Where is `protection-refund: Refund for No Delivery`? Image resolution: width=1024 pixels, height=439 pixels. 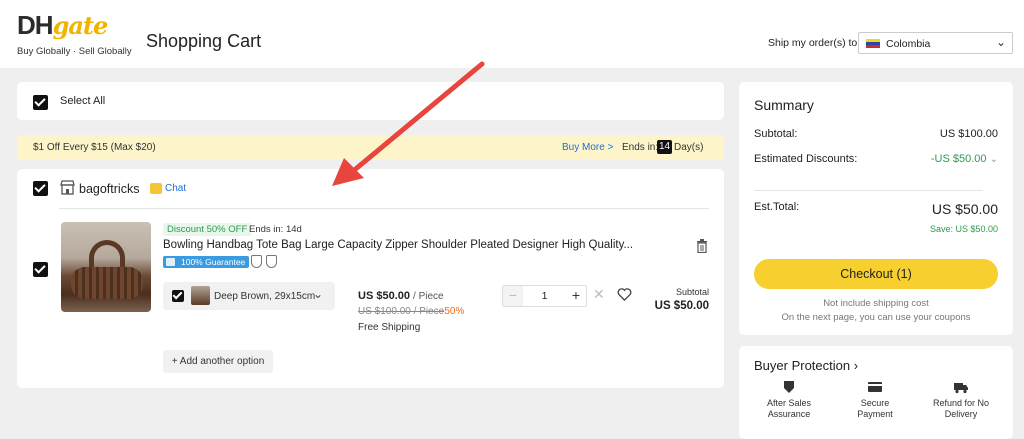 protection-refund: Refund for No Delivery is located at coordinates (961, 400).